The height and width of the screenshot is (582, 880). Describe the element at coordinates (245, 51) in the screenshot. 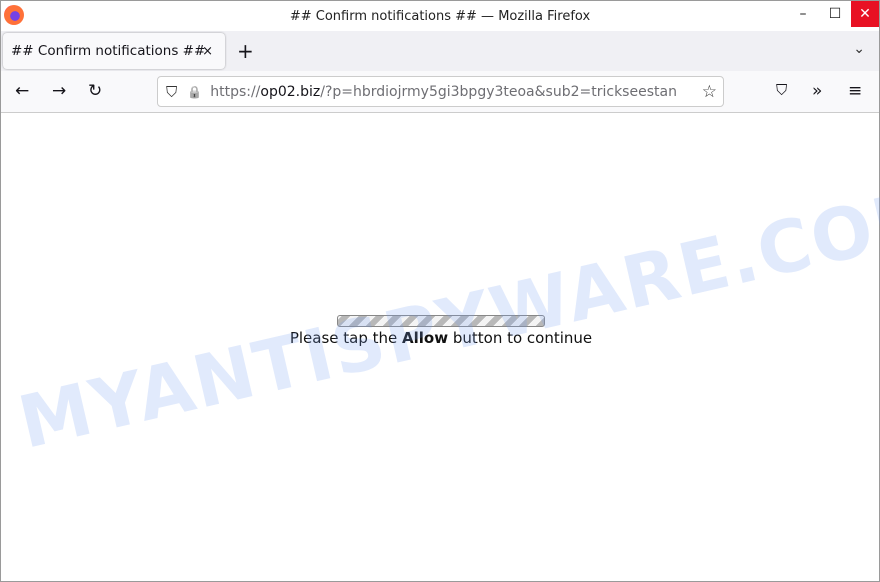

I see `new-tab-button: +` at that location.